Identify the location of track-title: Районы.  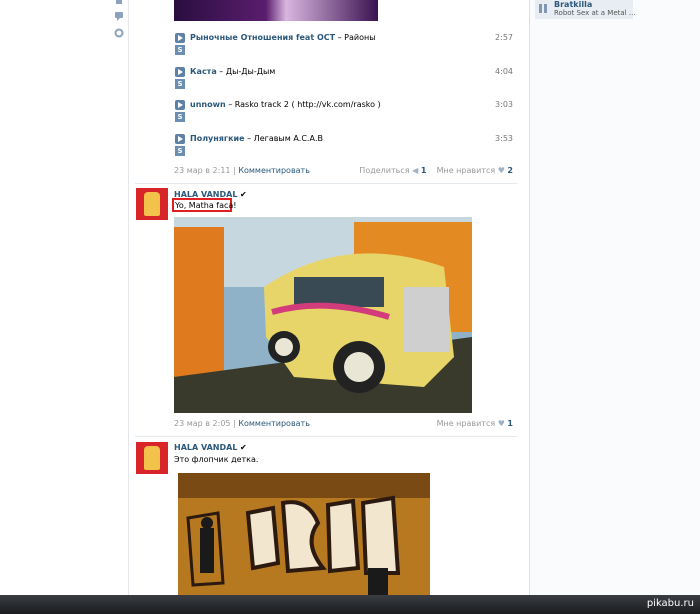
(360, 37).